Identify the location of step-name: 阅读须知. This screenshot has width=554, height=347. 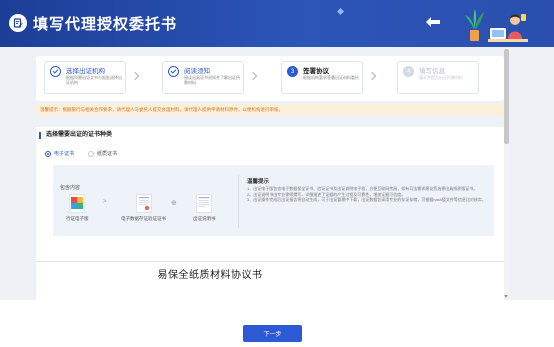
(197, 71).